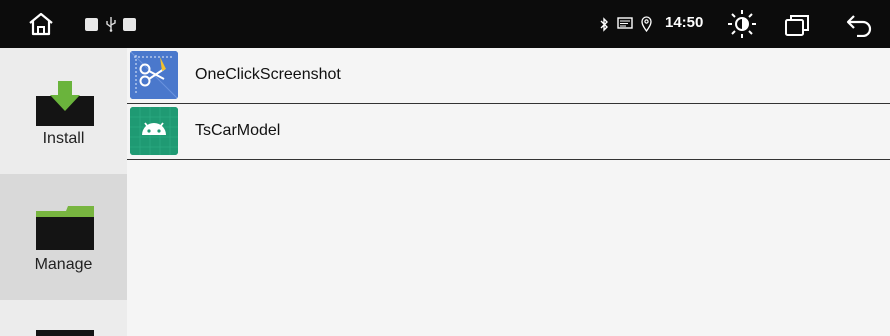 This screenshot has height=336, width=890. Describe the element at coordinates (238, 130) in the screenshot. I see `app-name: TsCarModel` at that location.